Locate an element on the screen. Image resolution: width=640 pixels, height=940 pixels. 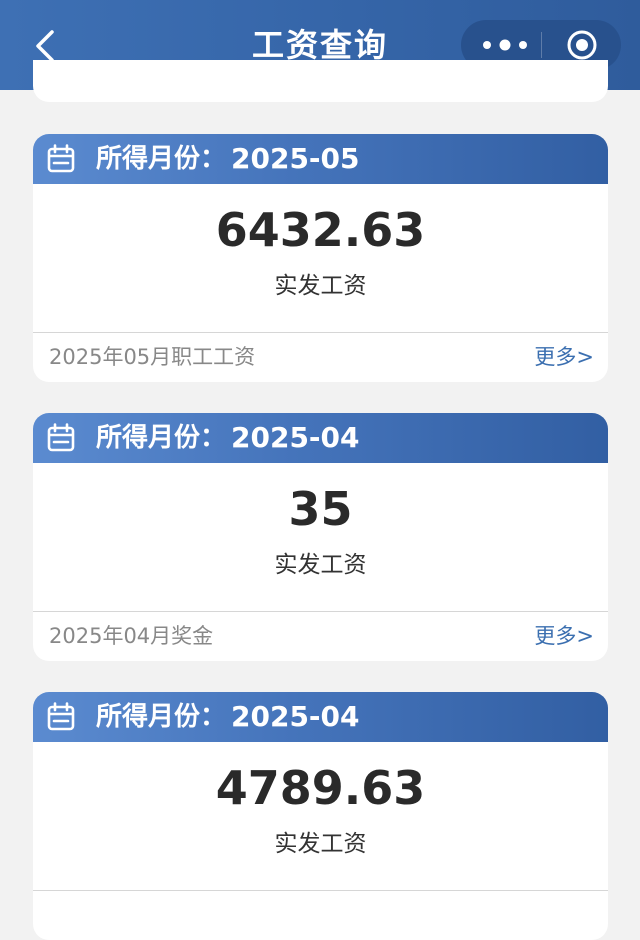
capsule-divider is located at coordinates (541, 45).